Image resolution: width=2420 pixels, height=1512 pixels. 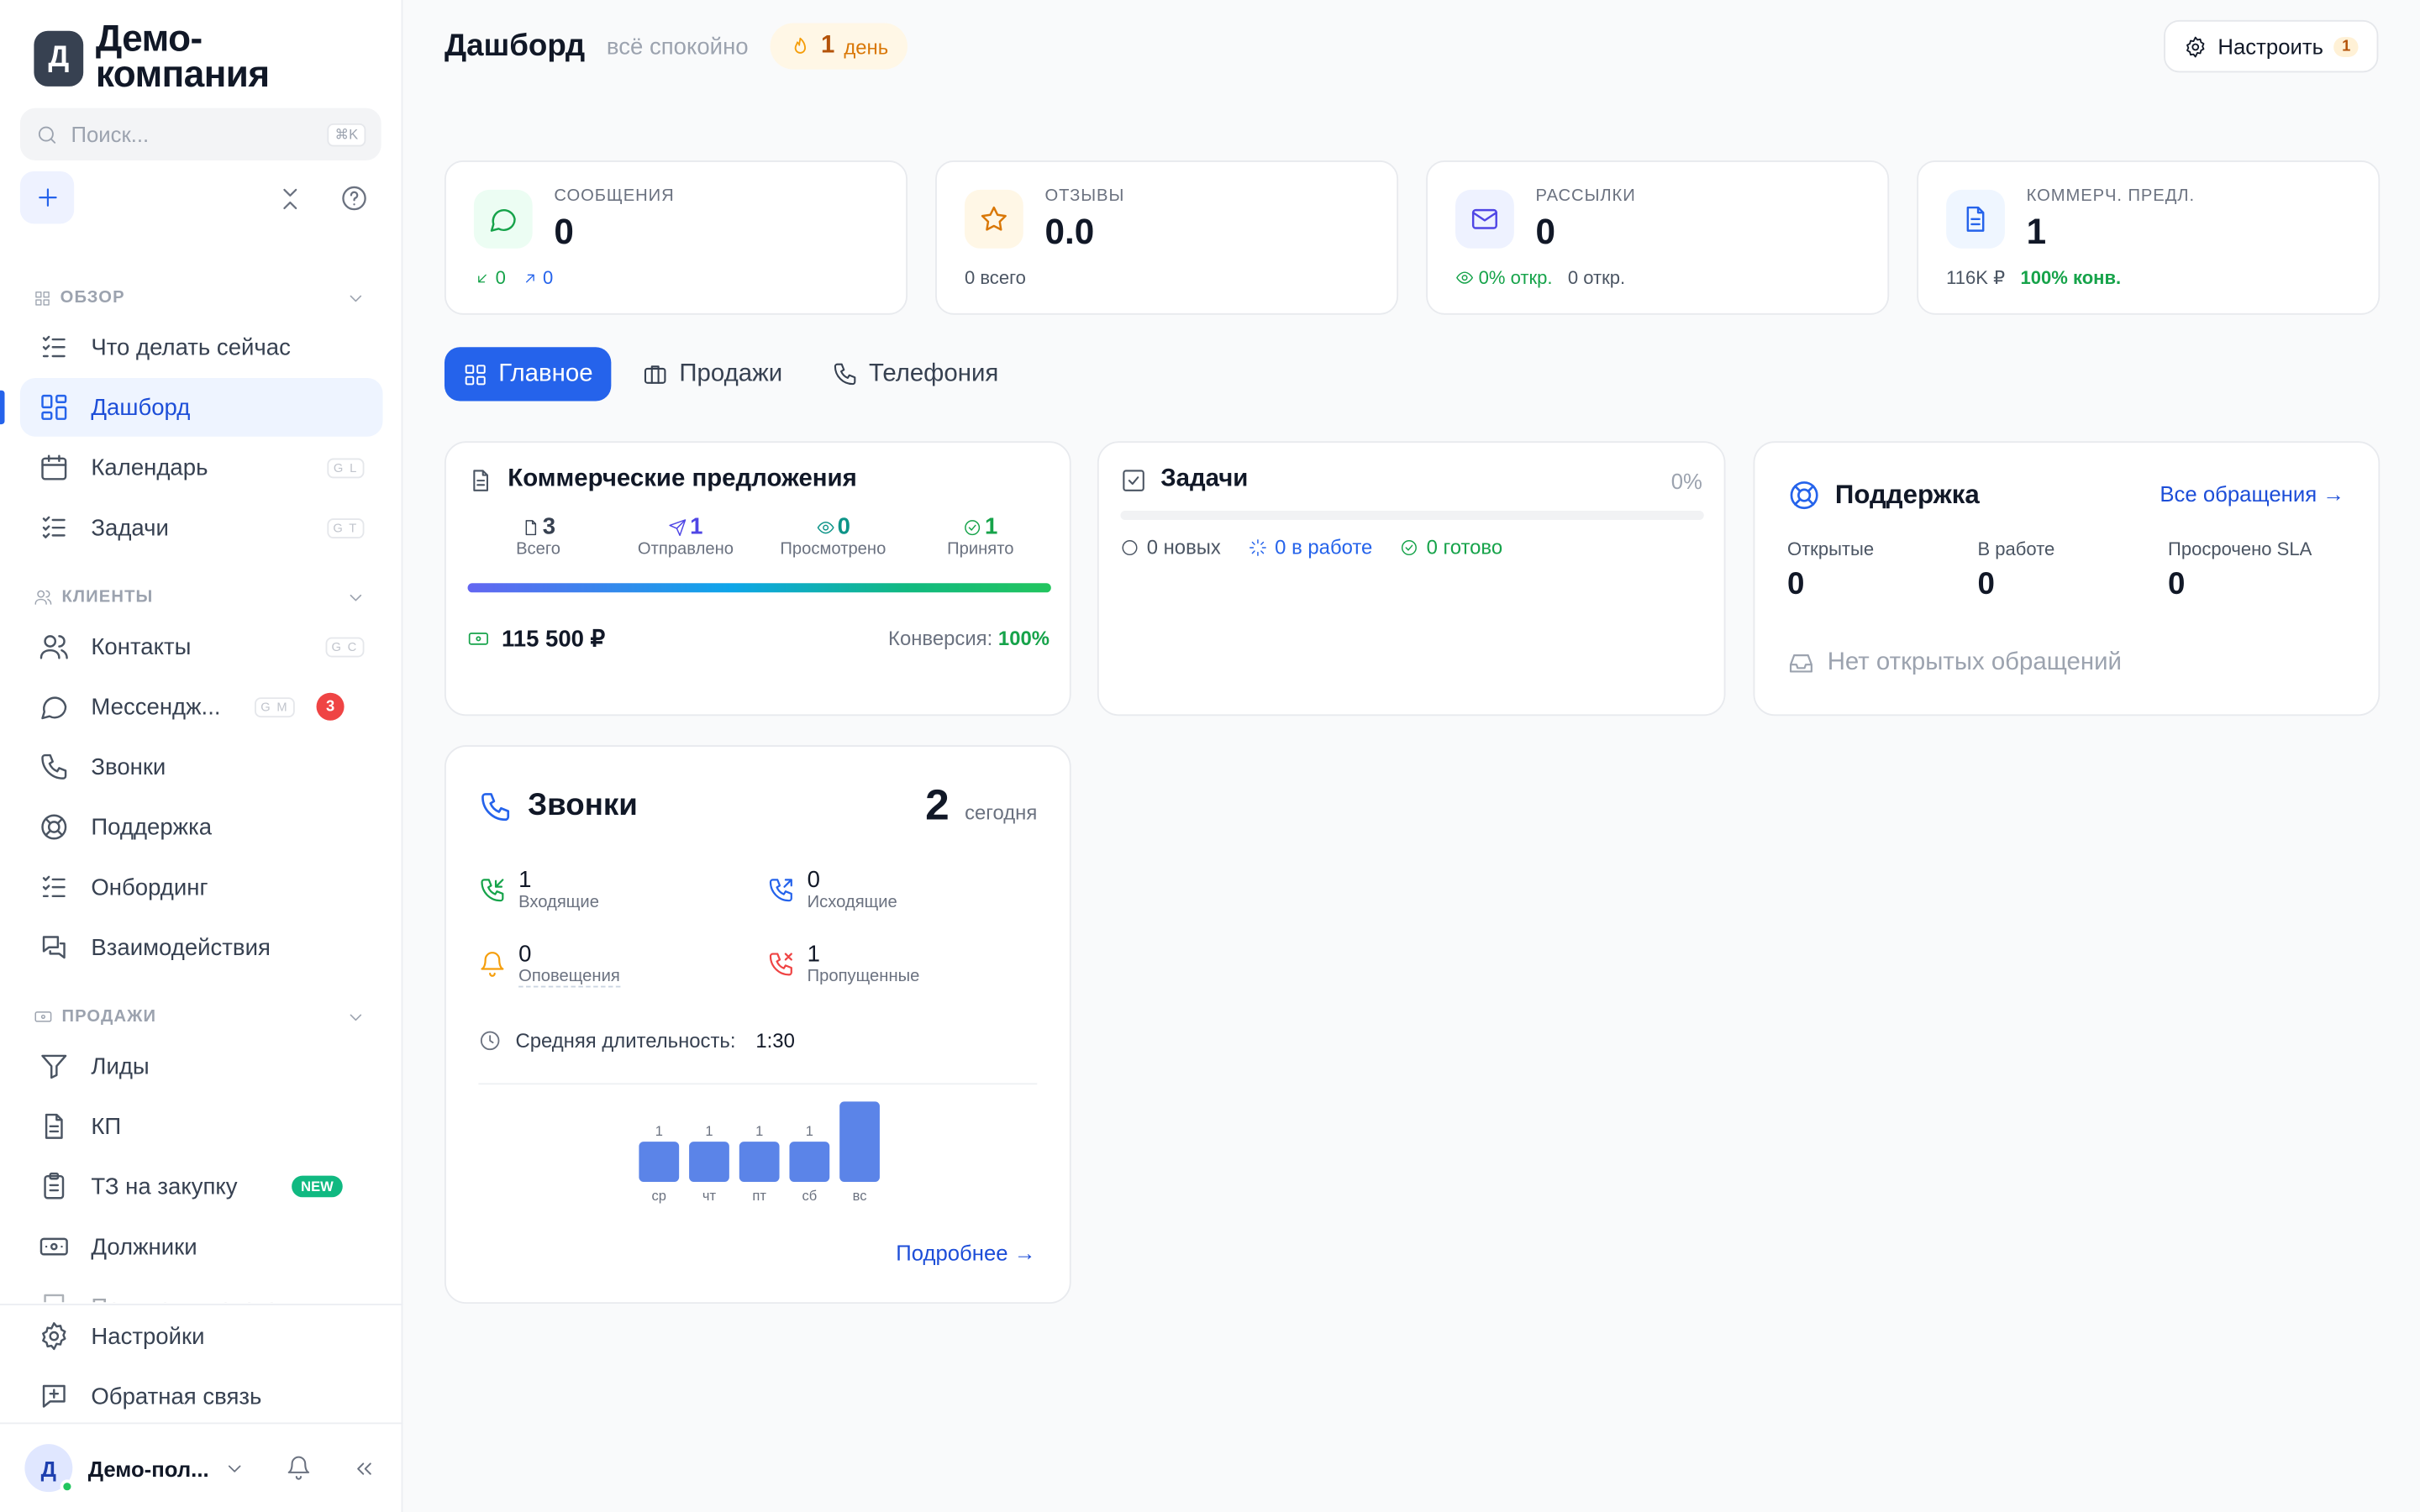 What do you see at coordinates (202, 947) in the screenshot?
I see `sidebar-item-interactions: Взаимодействия` at bounding box center [202, 947].